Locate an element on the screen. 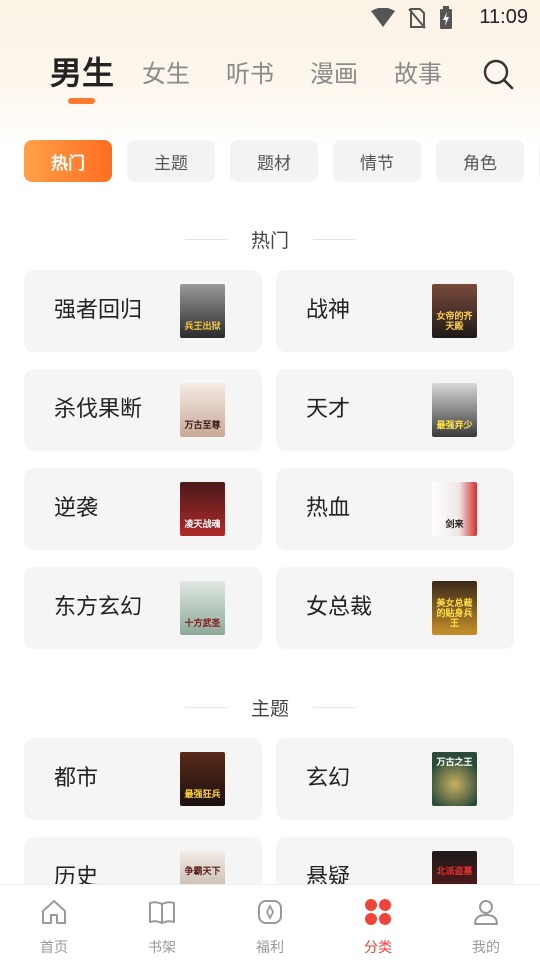 This screenshot has height=961, width=540. home-icon is located at coordinates (54, 912).